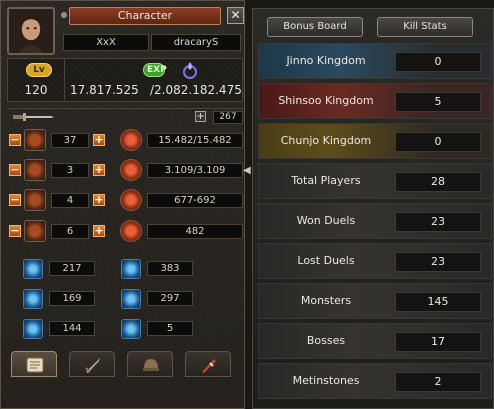 The height and width of the screenshot is (409, 494). What do you see at coordinates (70, 231) in the screenshot?
I see `dexterity-value: 6` at bounding box center [70, 231].